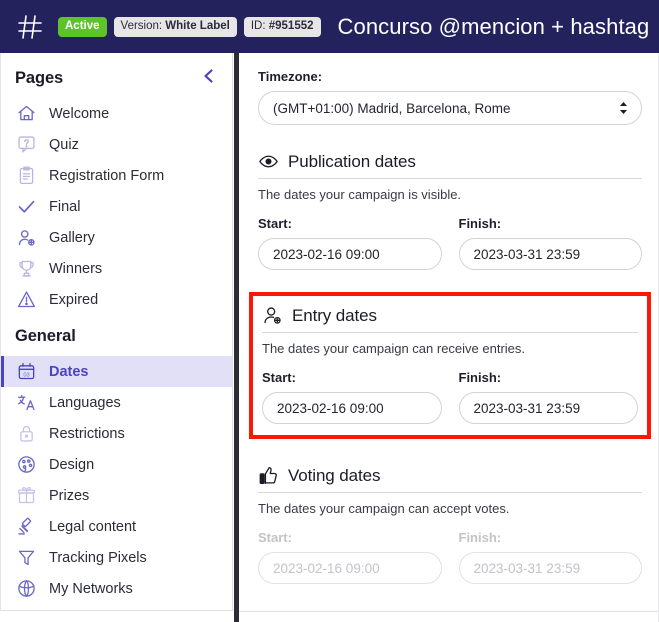 The image size is (659, 622). What do you see at coordinates (93, 526) in the screenshot?
I see `sidebar-item-label: Legal content` at bounding box center [93, 526].